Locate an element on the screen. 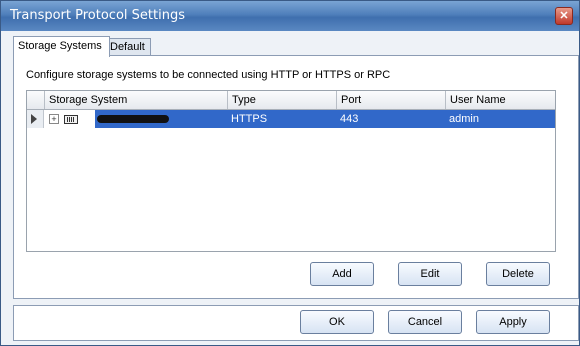  window-title: Transport Protocol Settings is located at coordinates (97, 15).